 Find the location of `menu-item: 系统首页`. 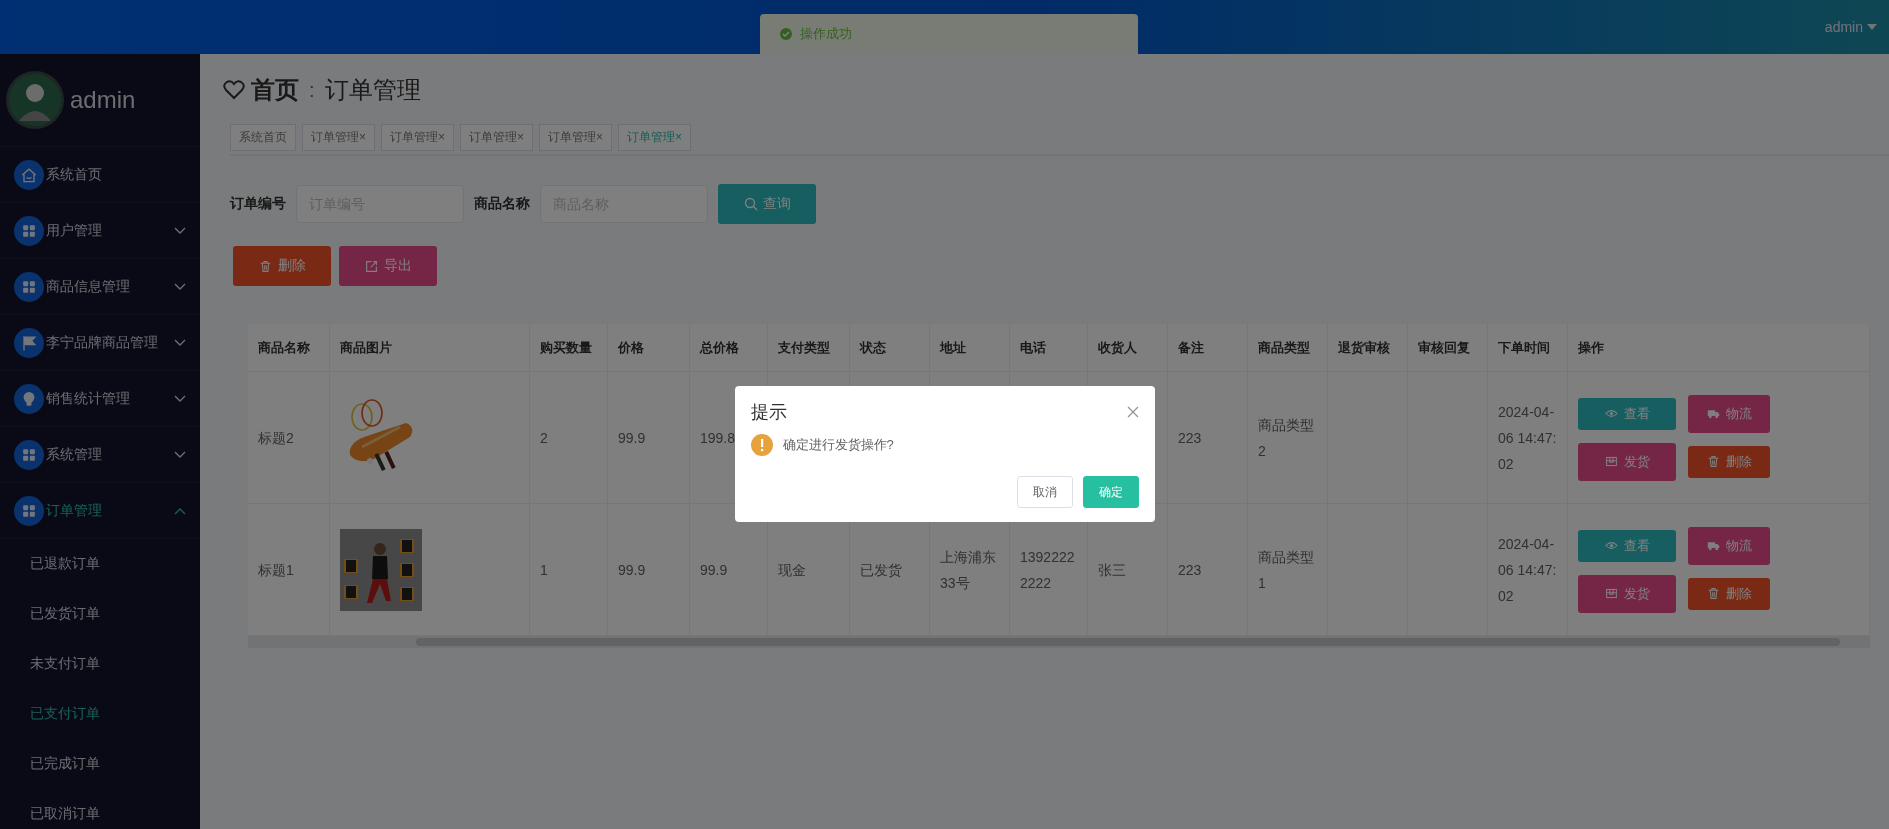

menu-item: 系统首页 is located at coordinates (100, 175).